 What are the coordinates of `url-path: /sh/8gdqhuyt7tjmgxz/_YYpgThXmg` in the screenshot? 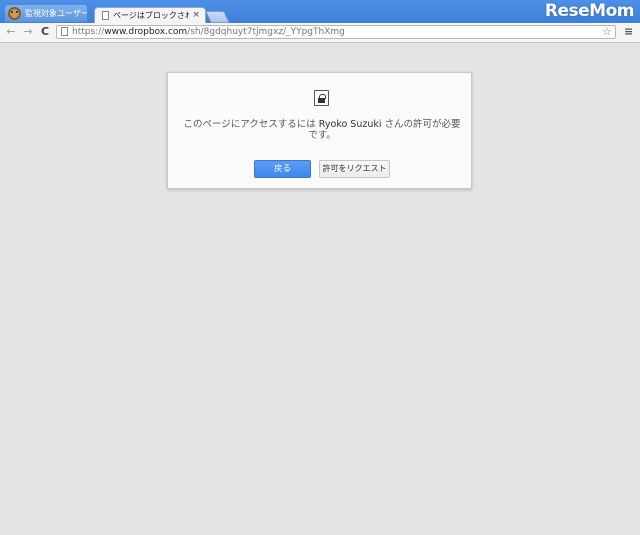 It's located at (266, 32).